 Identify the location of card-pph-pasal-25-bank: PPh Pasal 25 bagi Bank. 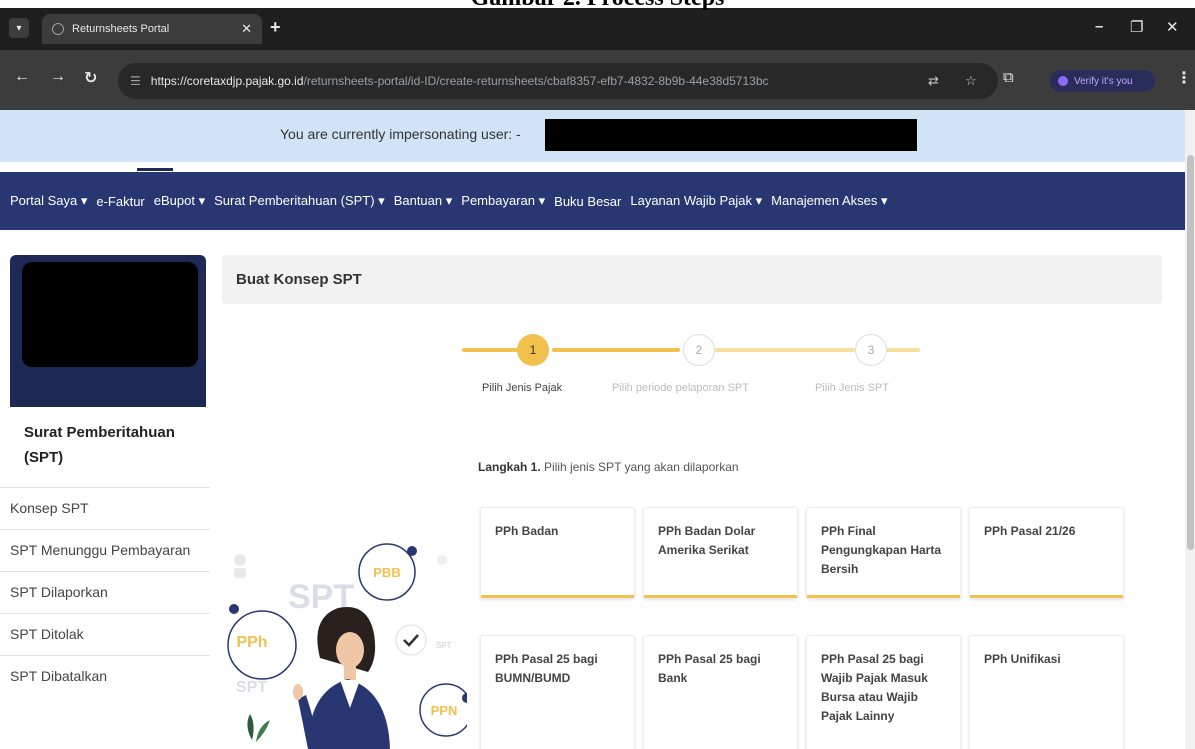
(720, 692).